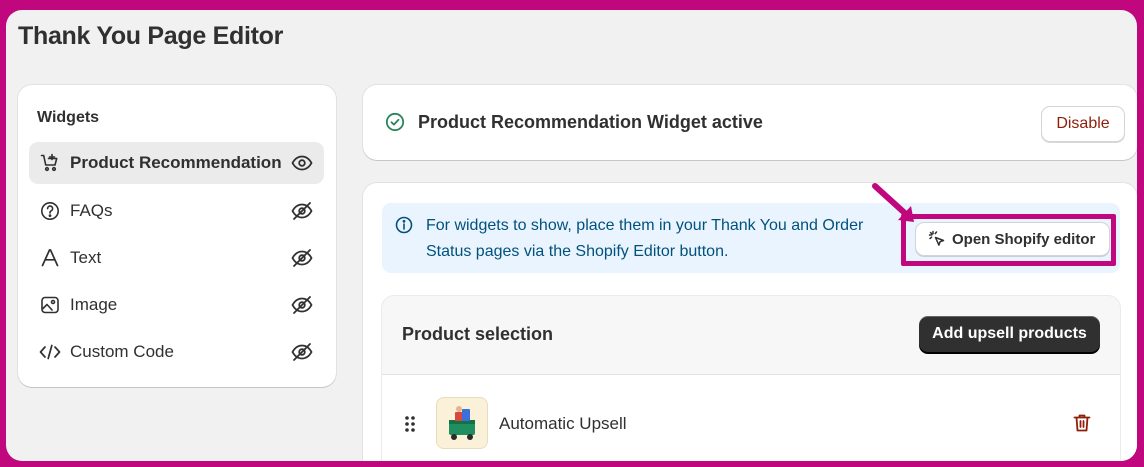 The image size is (1144, 467). I want to click on image-icon, so click(50, 305).